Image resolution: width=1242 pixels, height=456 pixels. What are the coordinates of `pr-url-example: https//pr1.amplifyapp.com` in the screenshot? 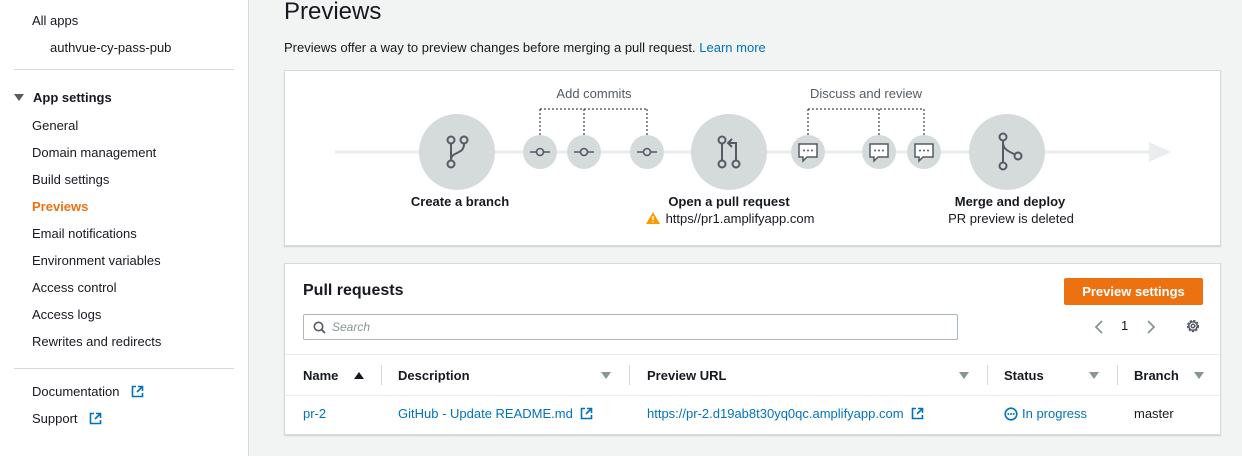 It's located at (740, 218).